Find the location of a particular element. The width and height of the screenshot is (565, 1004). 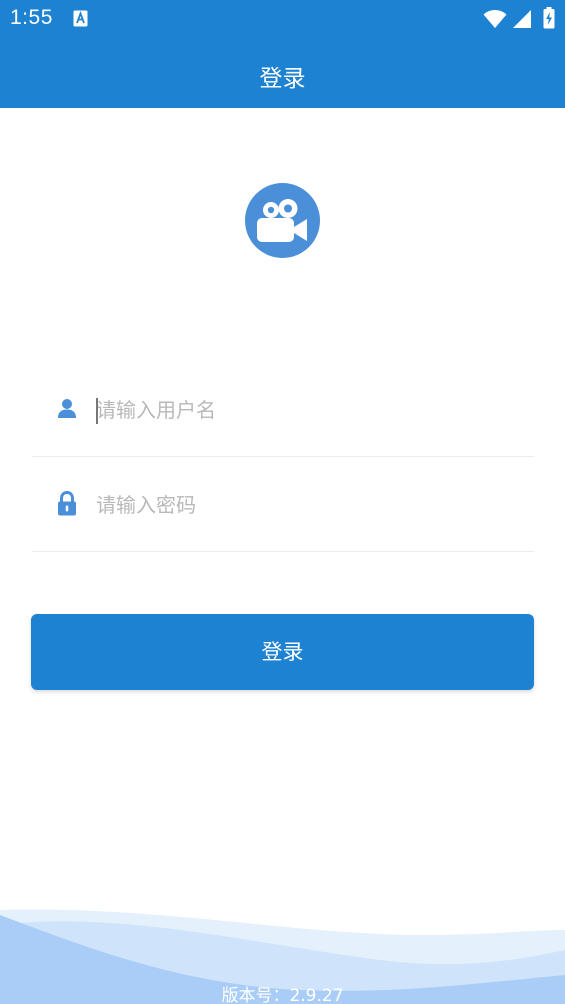

video-camera-icon is located at coordinates (282, 220).